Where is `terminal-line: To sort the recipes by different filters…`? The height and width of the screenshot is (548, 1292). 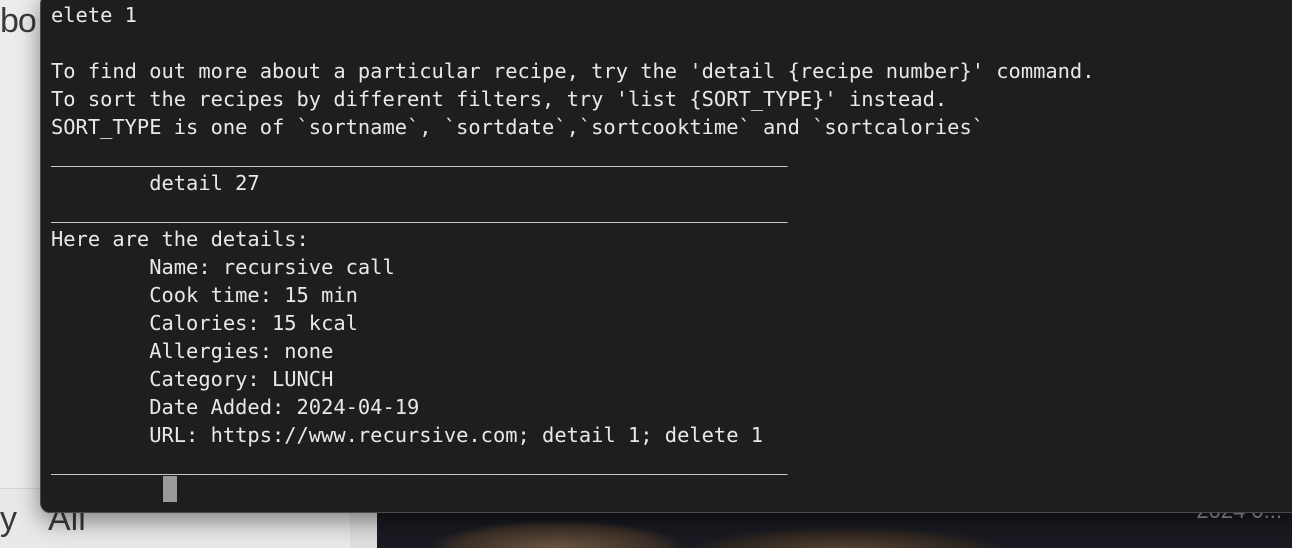 terminal-line: To sort the recipes by different filters… is located at coordinates (499, 99).